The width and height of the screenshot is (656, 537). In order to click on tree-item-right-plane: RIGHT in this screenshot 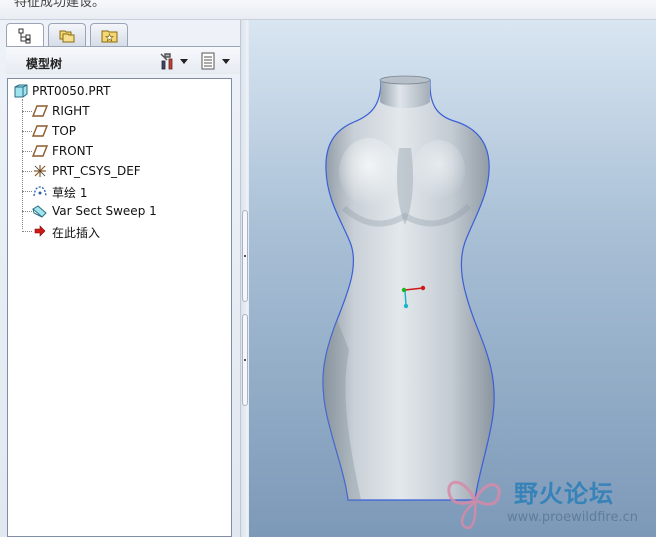, I will do `click(118, 111)`.